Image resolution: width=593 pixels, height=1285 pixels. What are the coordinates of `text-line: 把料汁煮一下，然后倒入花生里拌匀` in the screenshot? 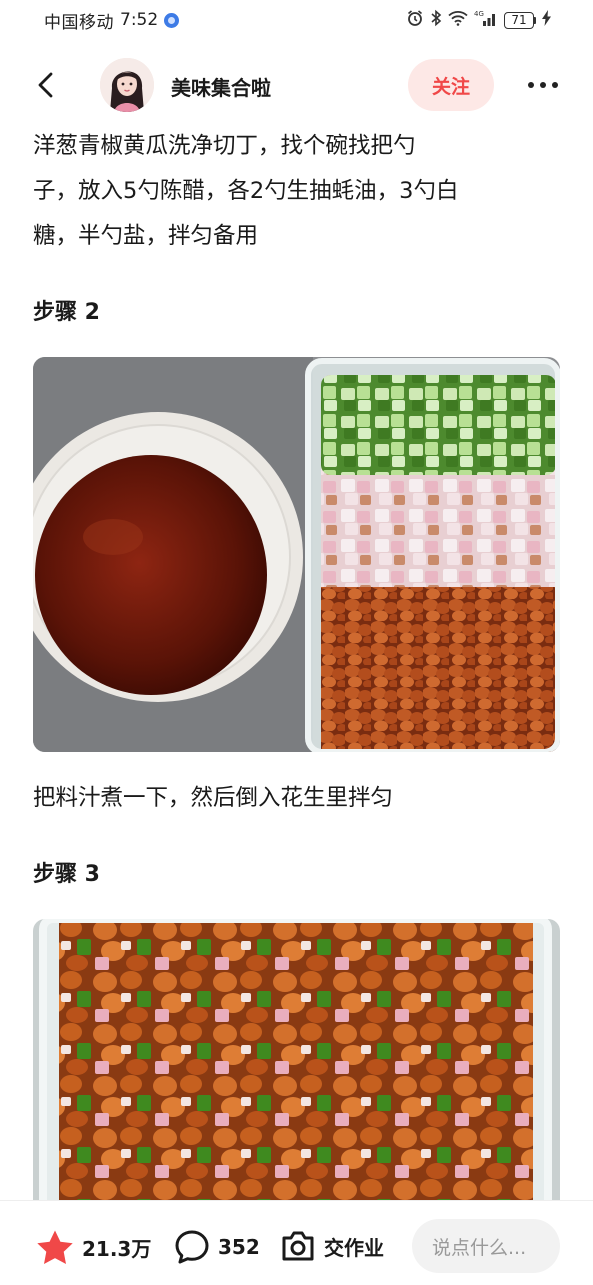 It's located at (213, 798).